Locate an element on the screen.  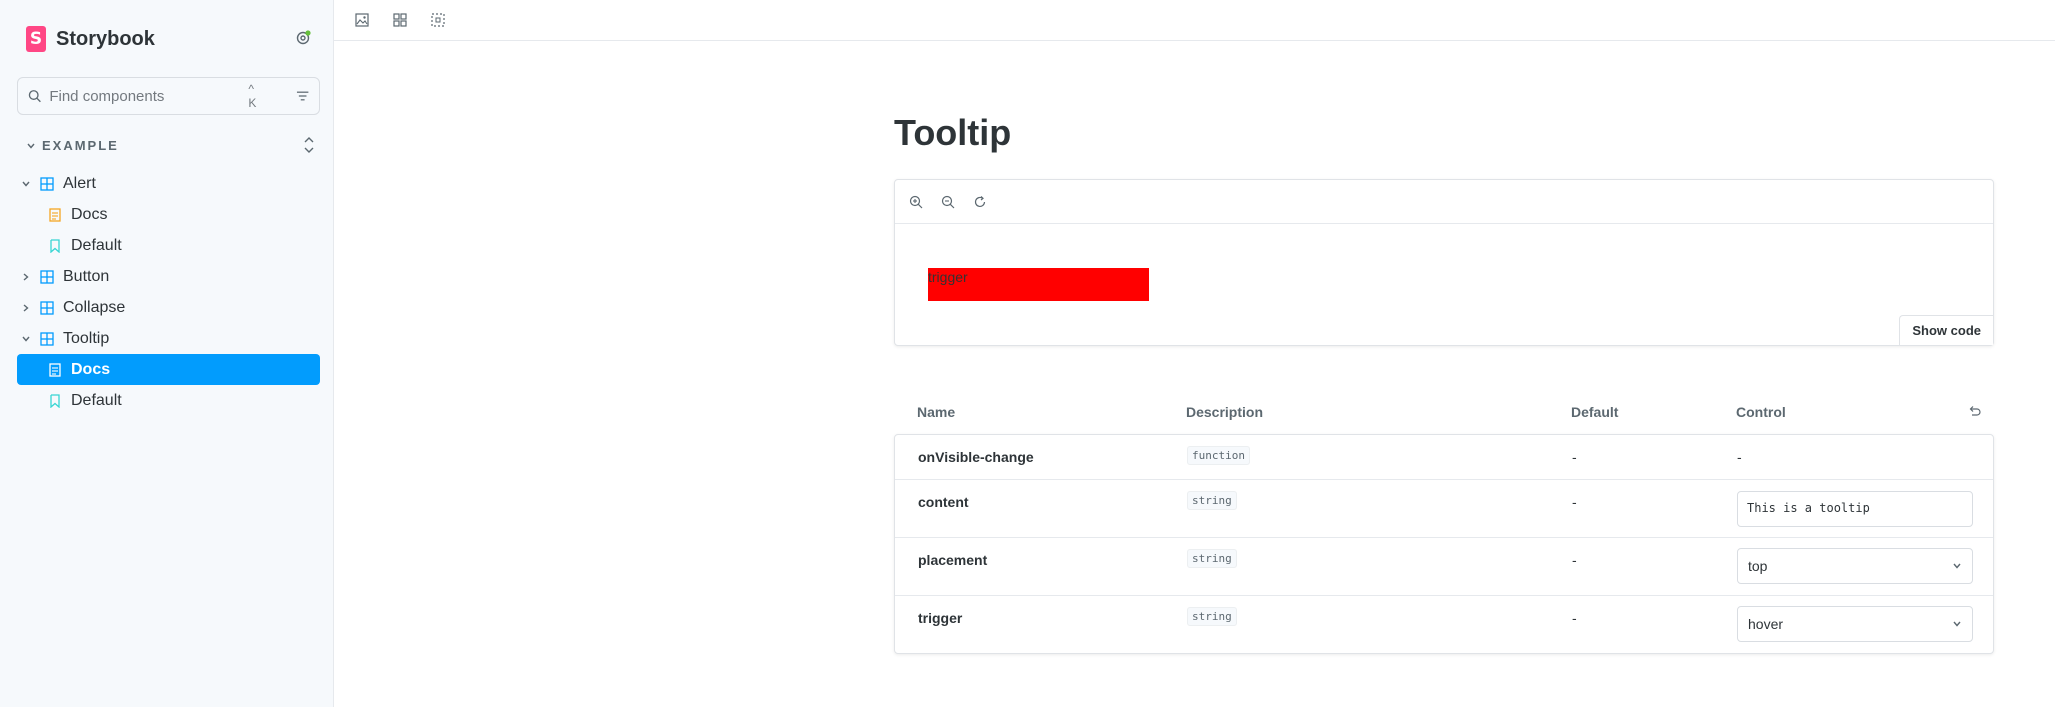
background-button is located at coordinates (362, 20).